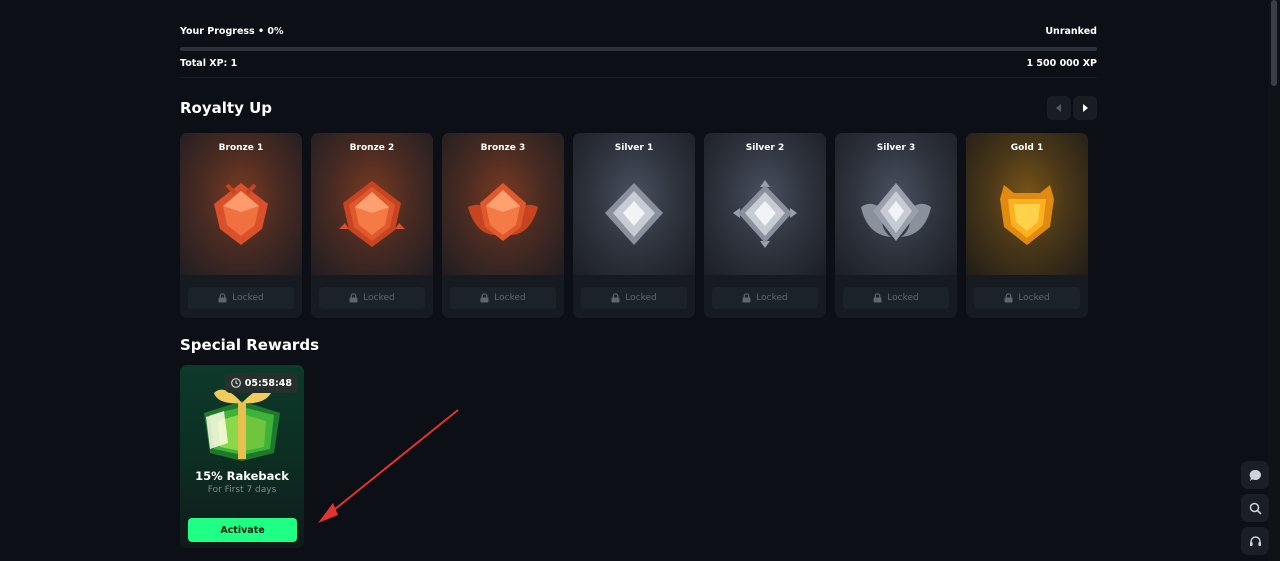 The height and width of the screenshot is (561, 1280). I want to click on royalty-title: Royalty Up, so click(226, 108).